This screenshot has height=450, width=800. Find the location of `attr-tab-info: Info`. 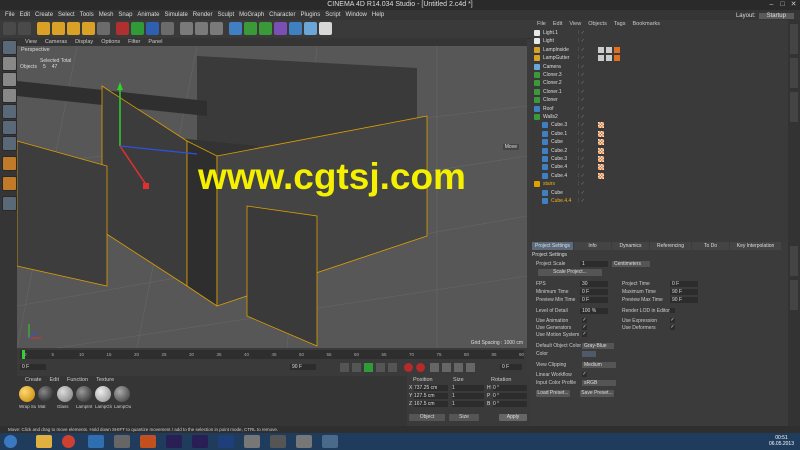

attr-tab-info: Info is located at coordinates (592, 246).